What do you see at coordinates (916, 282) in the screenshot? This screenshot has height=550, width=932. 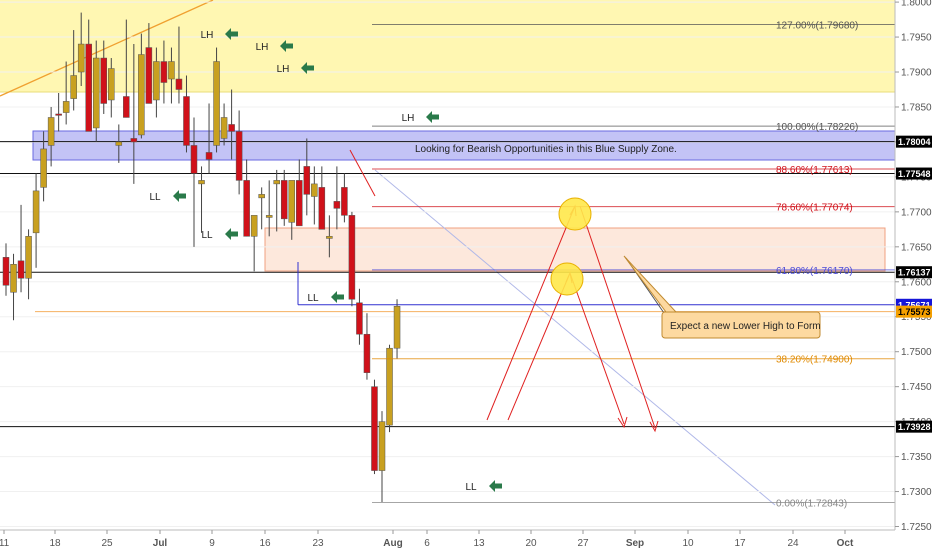 I see `y-tick-label: 1.76000` at bounding box center [916, 282].